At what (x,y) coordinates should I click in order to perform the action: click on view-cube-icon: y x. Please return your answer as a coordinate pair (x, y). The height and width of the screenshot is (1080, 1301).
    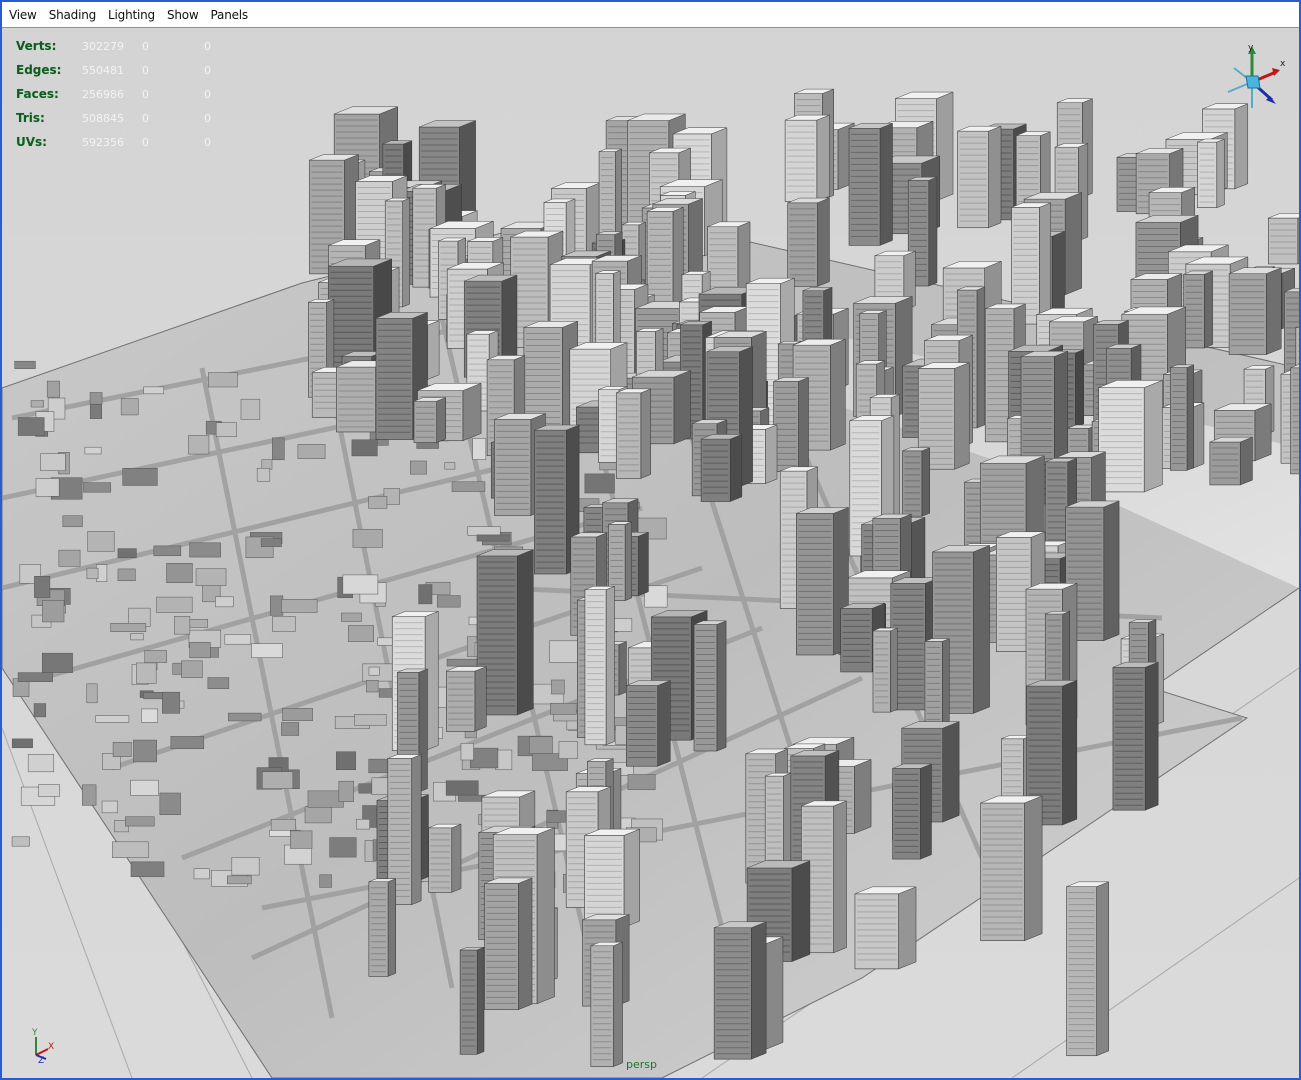
    Looking at the image, I should click on (1252, 80).